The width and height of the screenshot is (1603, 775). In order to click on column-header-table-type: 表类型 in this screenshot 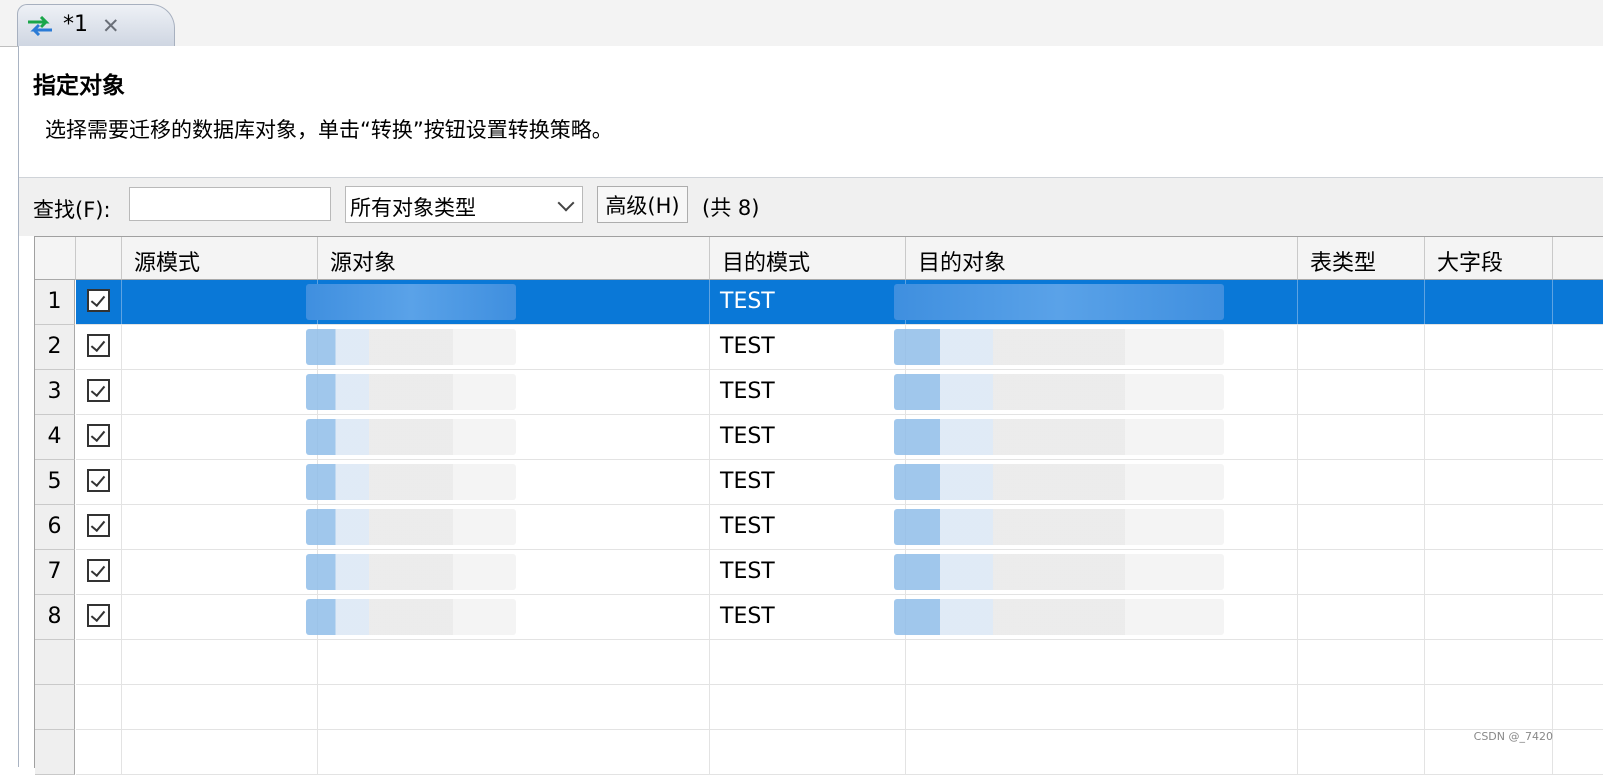, I will do `click(1361, 258)`.